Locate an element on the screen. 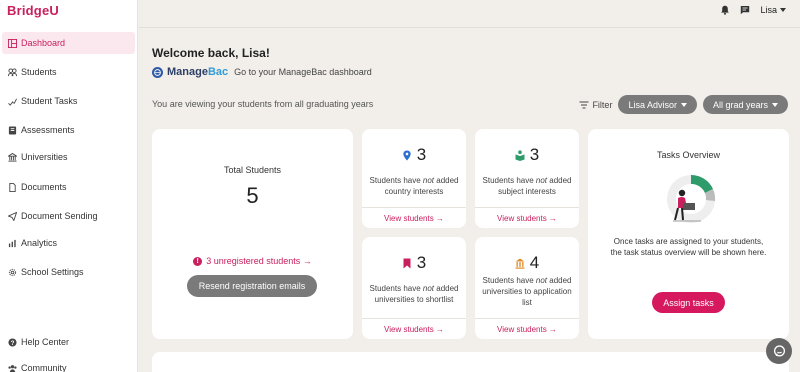 The width and height of the screenshot is (800, 372). filter-icon is located at coordinates (584, 104).